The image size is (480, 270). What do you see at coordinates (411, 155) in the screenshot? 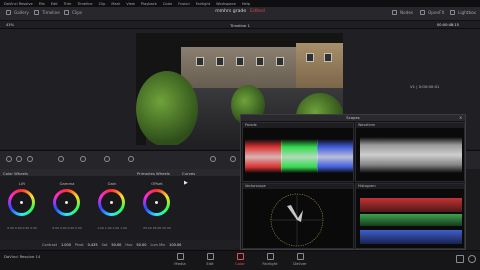
I see `waveform-trace` at bounding box center [411, 155].